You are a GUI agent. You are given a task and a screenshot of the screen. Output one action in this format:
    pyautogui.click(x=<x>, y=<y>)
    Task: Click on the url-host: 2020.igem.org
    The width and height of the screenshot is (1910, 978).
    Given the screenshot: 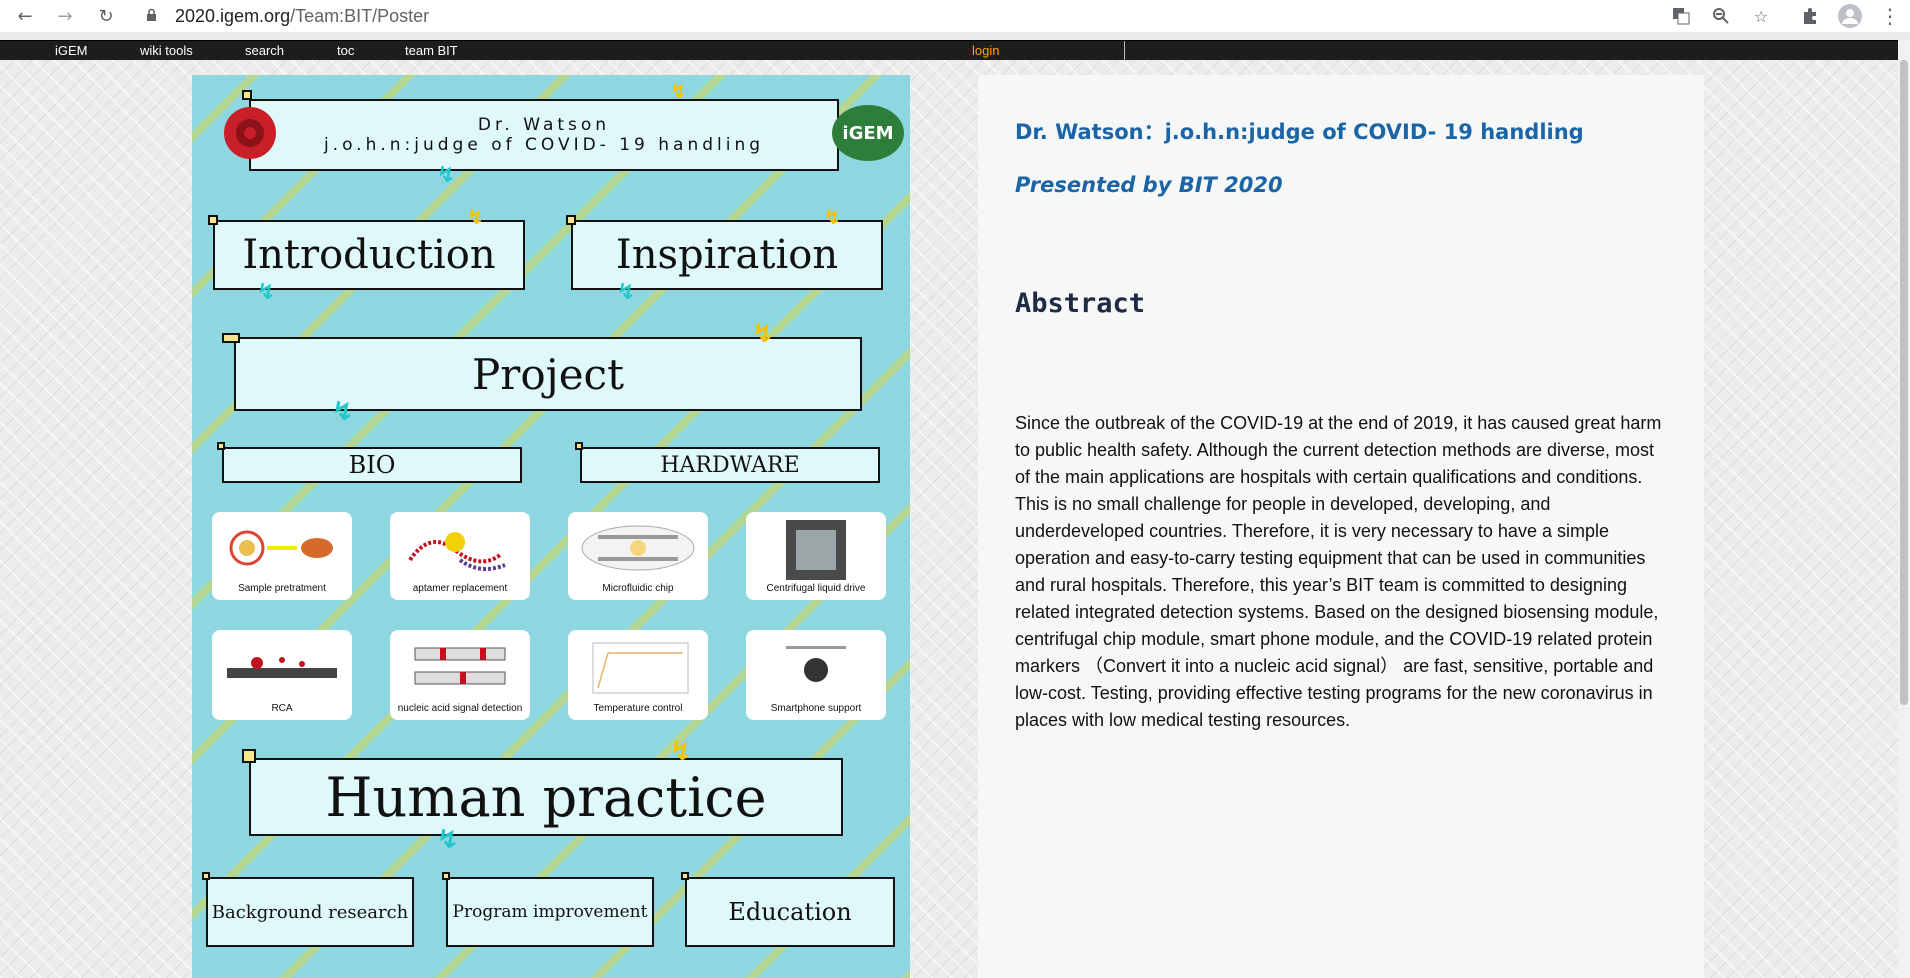 What is the action you would take?
    pyautogui.click(x=233, y=15)
    